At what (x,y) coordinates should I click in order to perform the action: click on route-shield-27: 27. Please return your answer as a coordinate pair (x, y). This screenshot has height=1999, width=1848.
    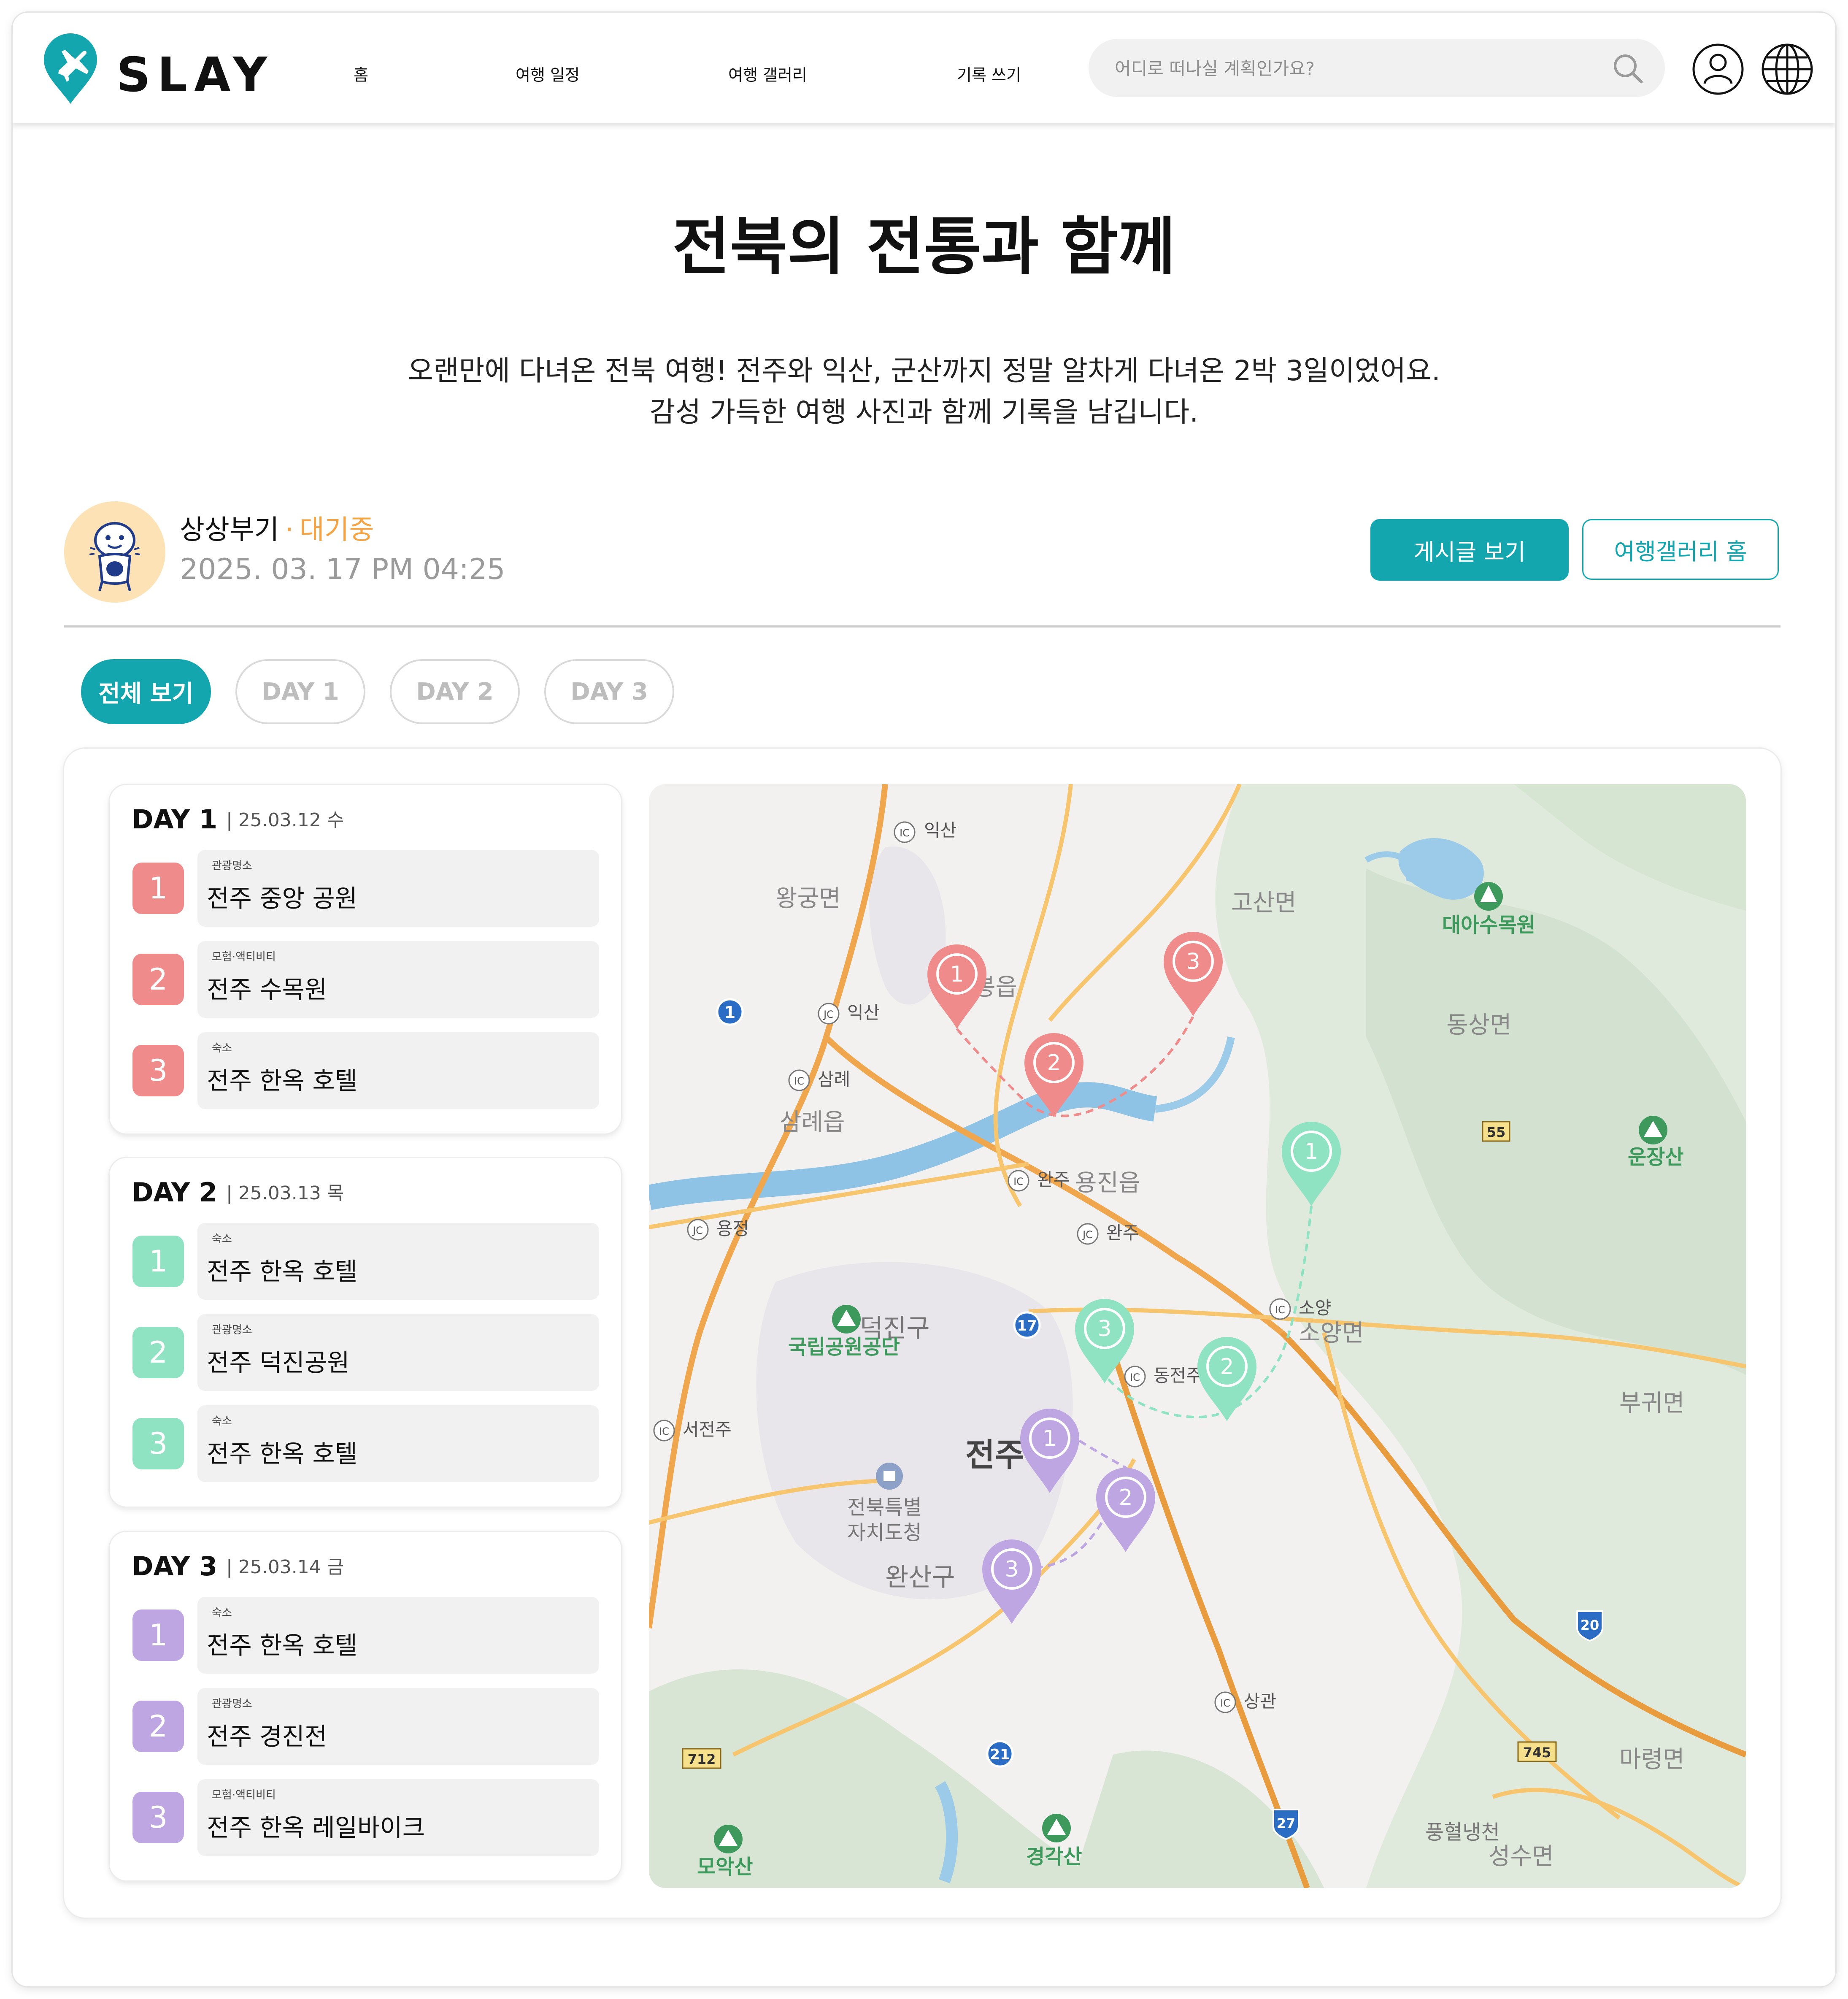
    Looking at the image, I should click on (1286, 1824).